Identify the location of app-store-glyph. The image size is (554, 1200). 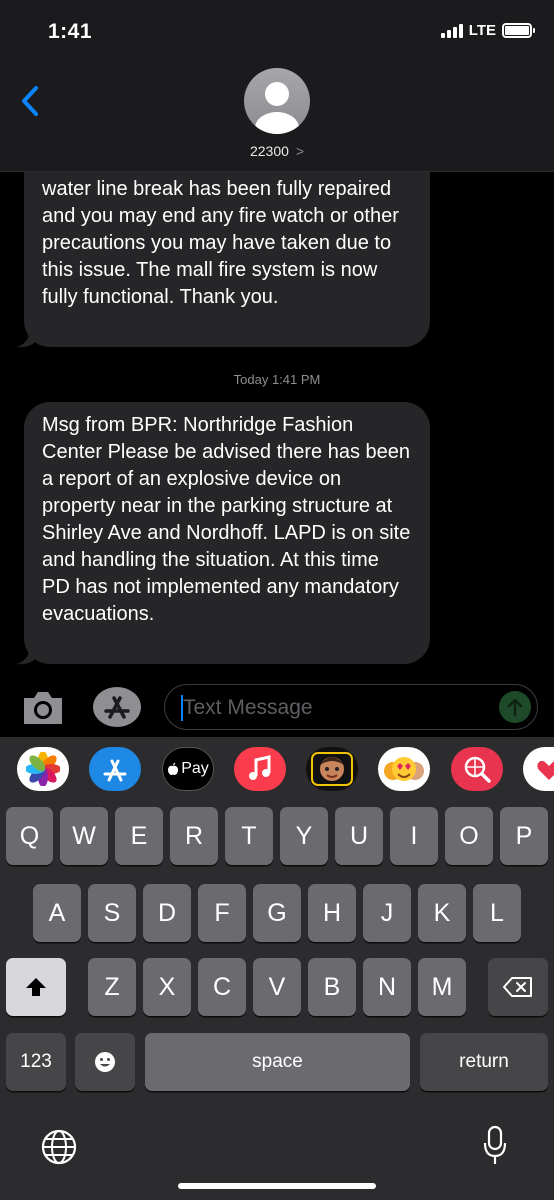
(115, 770).